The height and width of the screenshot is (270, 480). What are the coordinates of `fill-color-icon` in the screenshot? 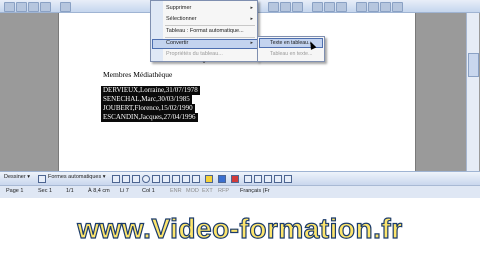 It's located at (209, 179).